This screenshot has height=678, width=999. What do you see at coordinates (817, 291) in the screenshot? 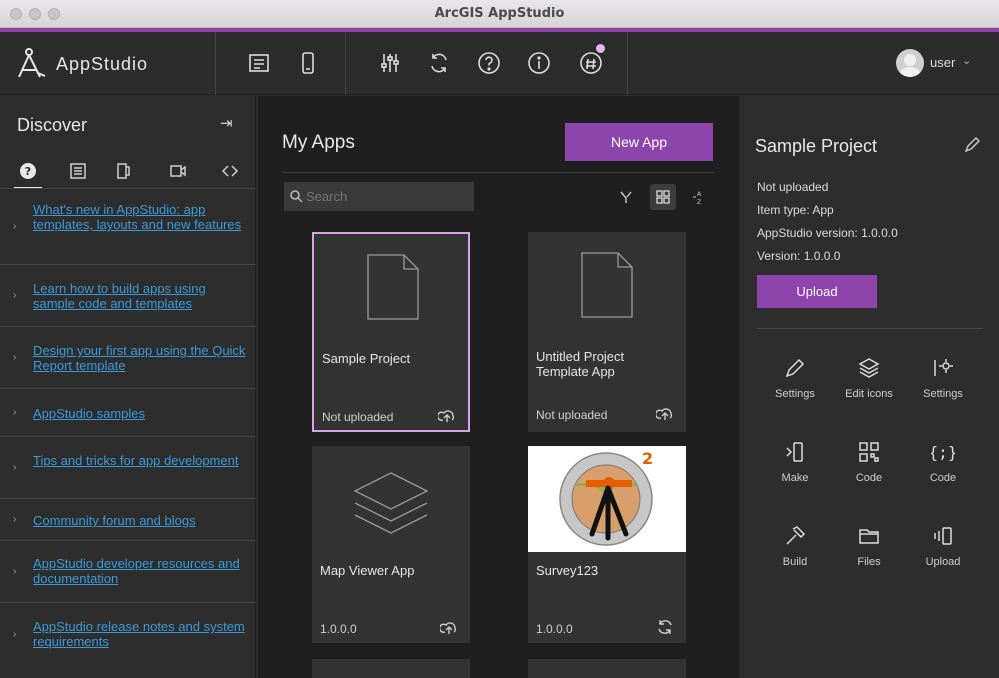
I see `upload-button: Upload` at bounding box center [817, 291].